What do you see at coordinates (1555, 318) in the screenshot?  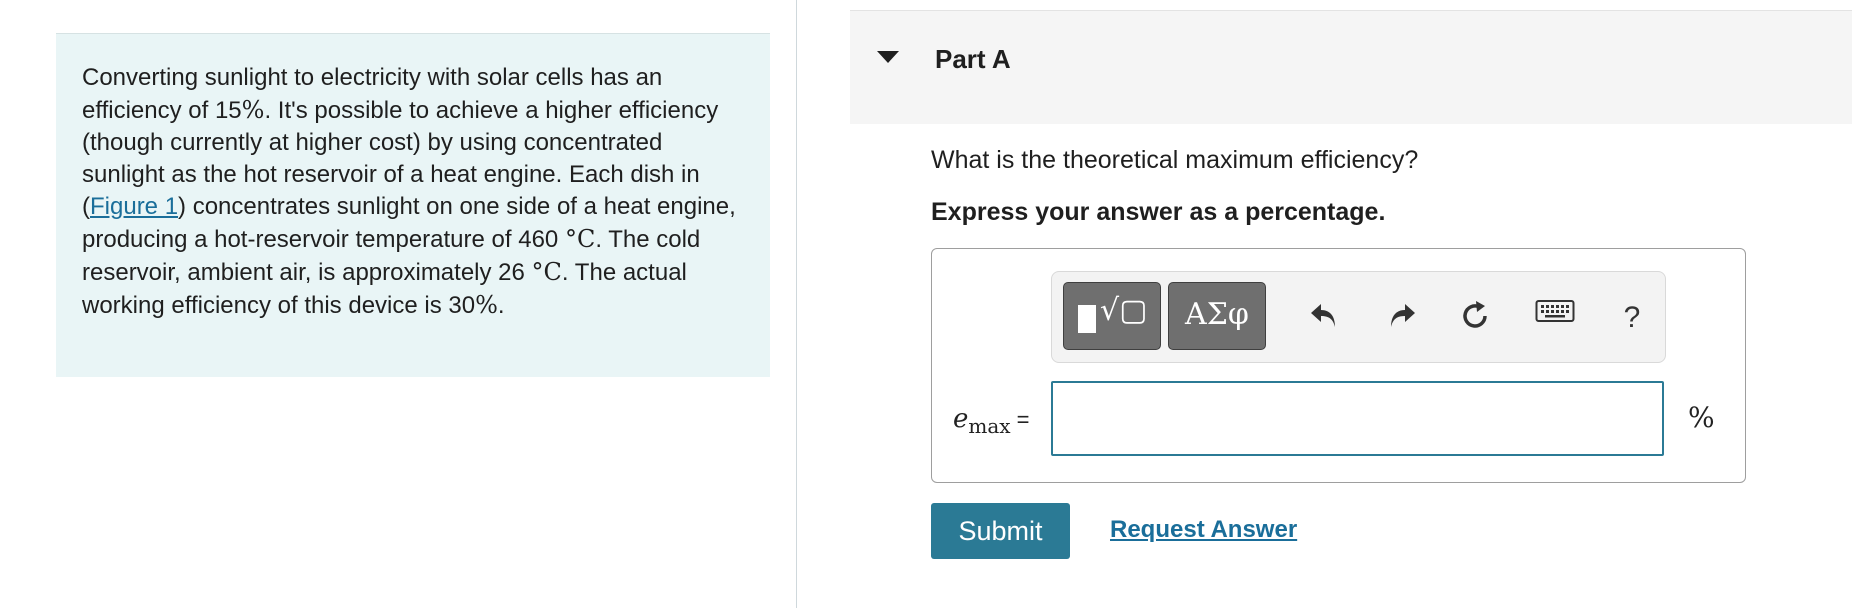 I see `keyboard-icon` at bounding box center [1555, 318].